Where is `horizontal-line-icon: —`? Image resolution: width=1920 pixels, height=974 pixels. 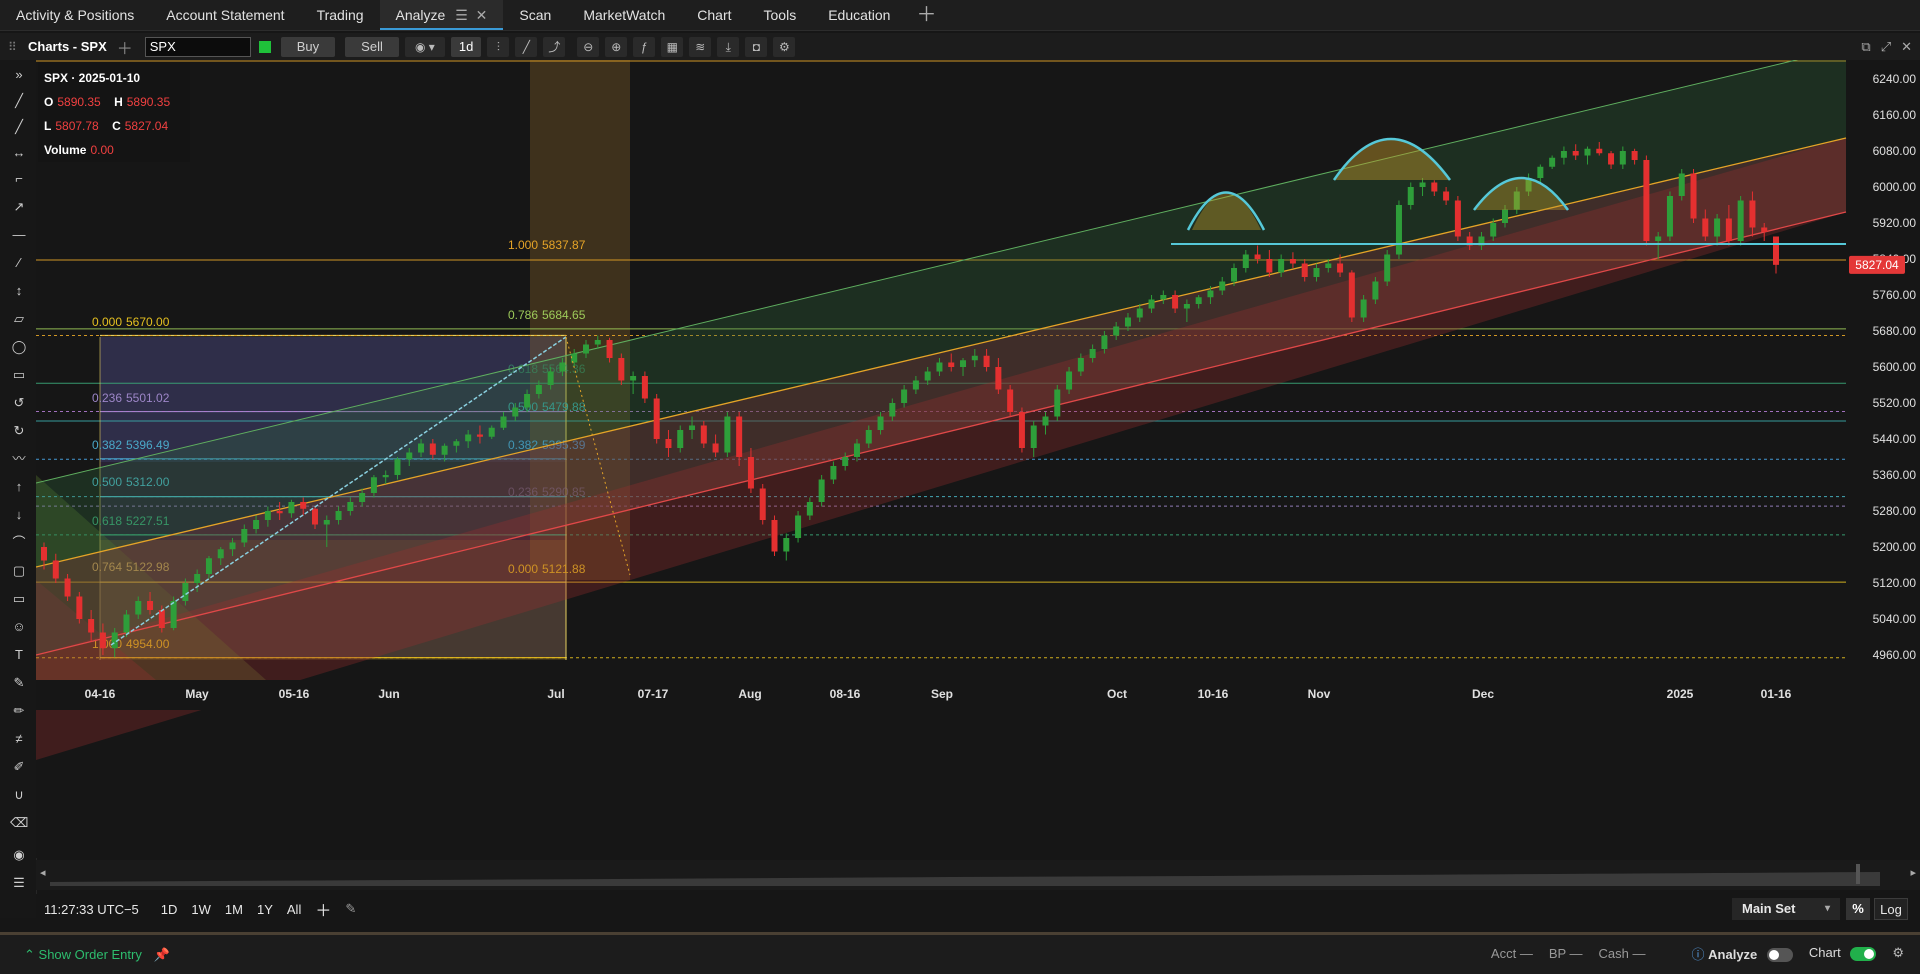 horizontal-line-icon: — is located at coordinates (19, 235).